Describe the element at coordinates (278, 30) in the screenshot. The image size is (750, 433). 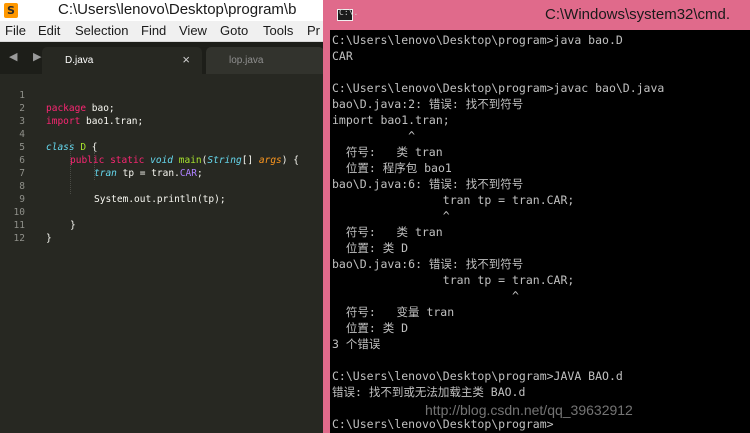
I see `menu-tools: Tools` at that location.